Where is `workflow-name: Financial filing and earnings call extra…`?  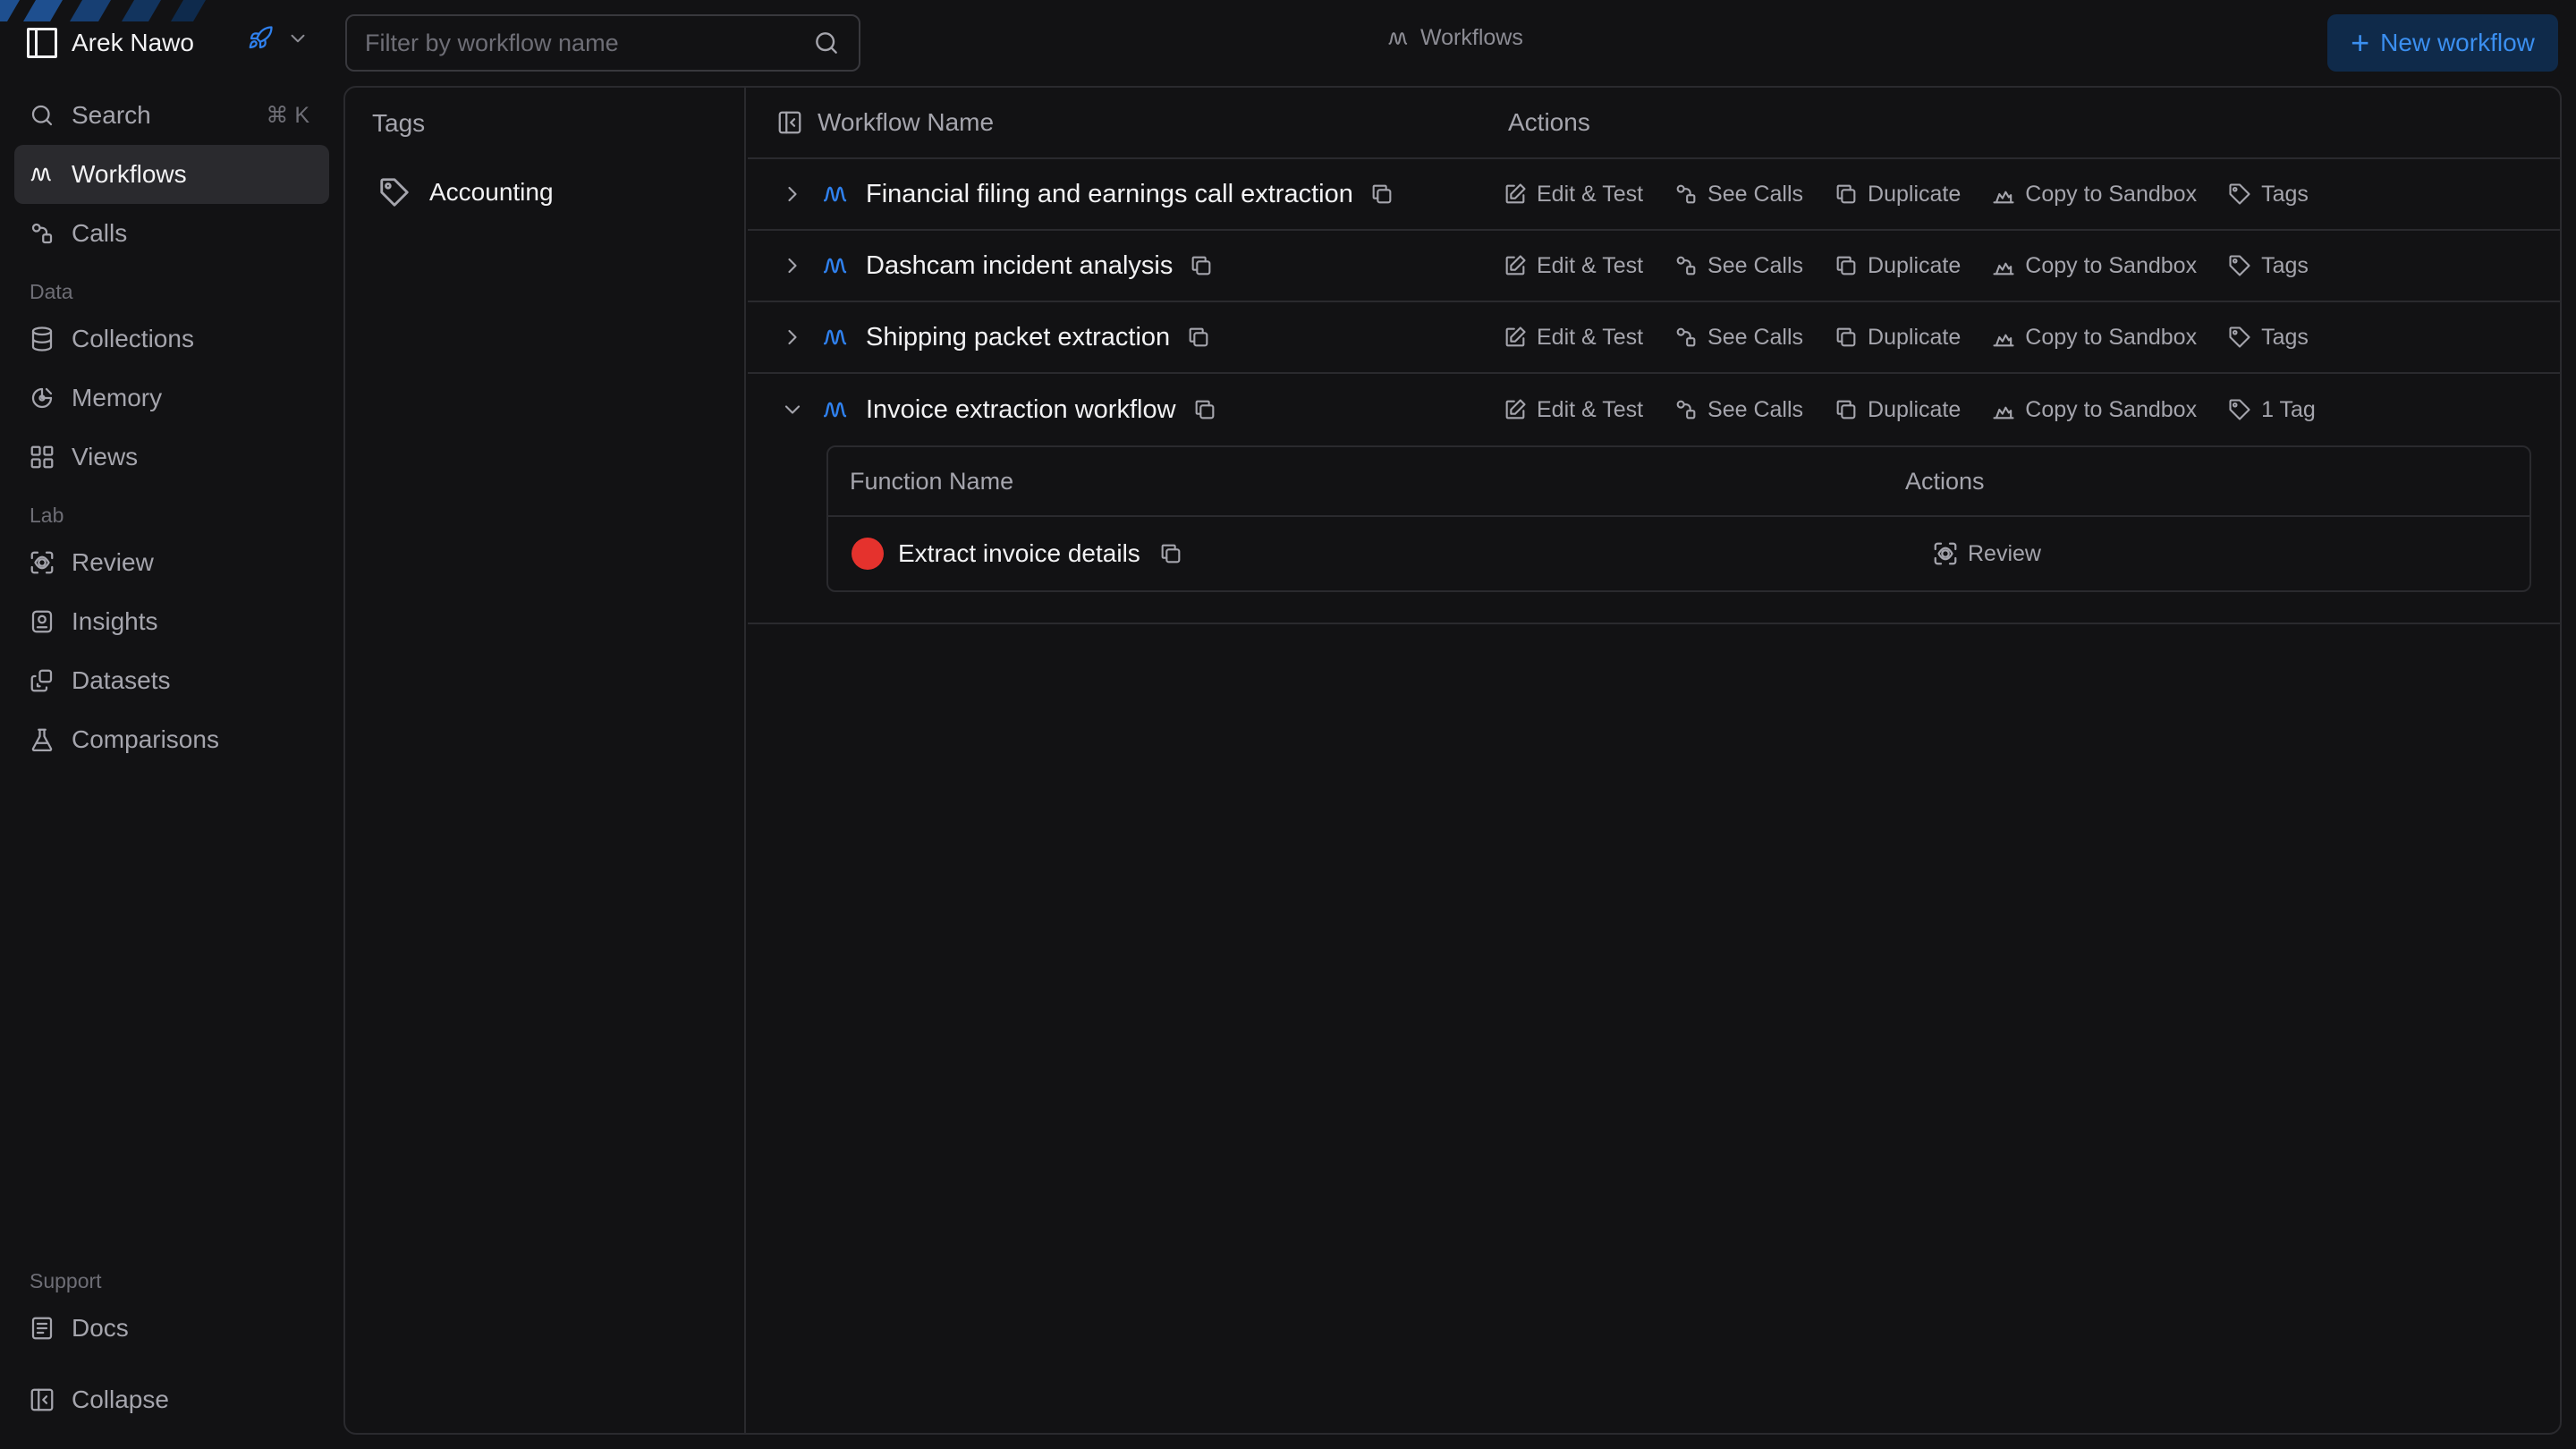
workflow-name: Financial filing and earnings call extra… is located at coordinates (1109, 194).